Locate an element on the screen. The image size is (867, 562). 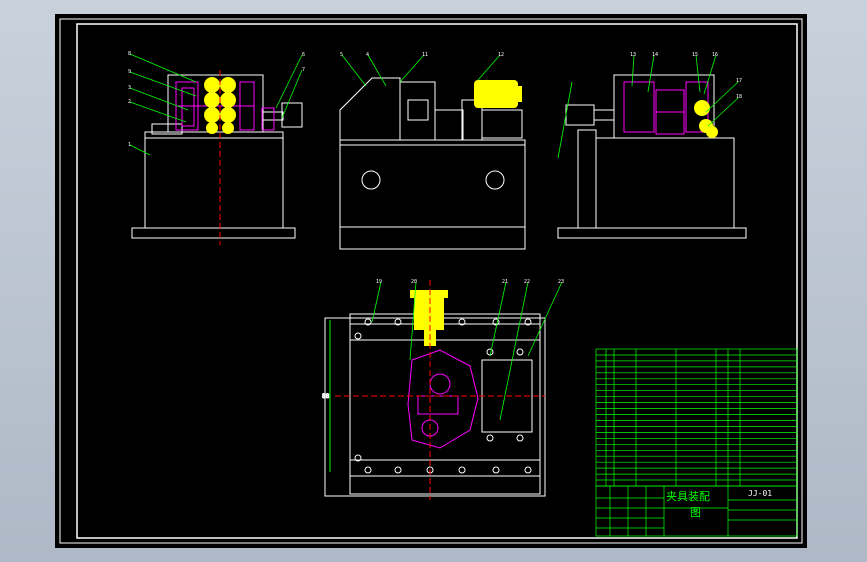
callout-4: 4 is located at coordinates (367, 55).